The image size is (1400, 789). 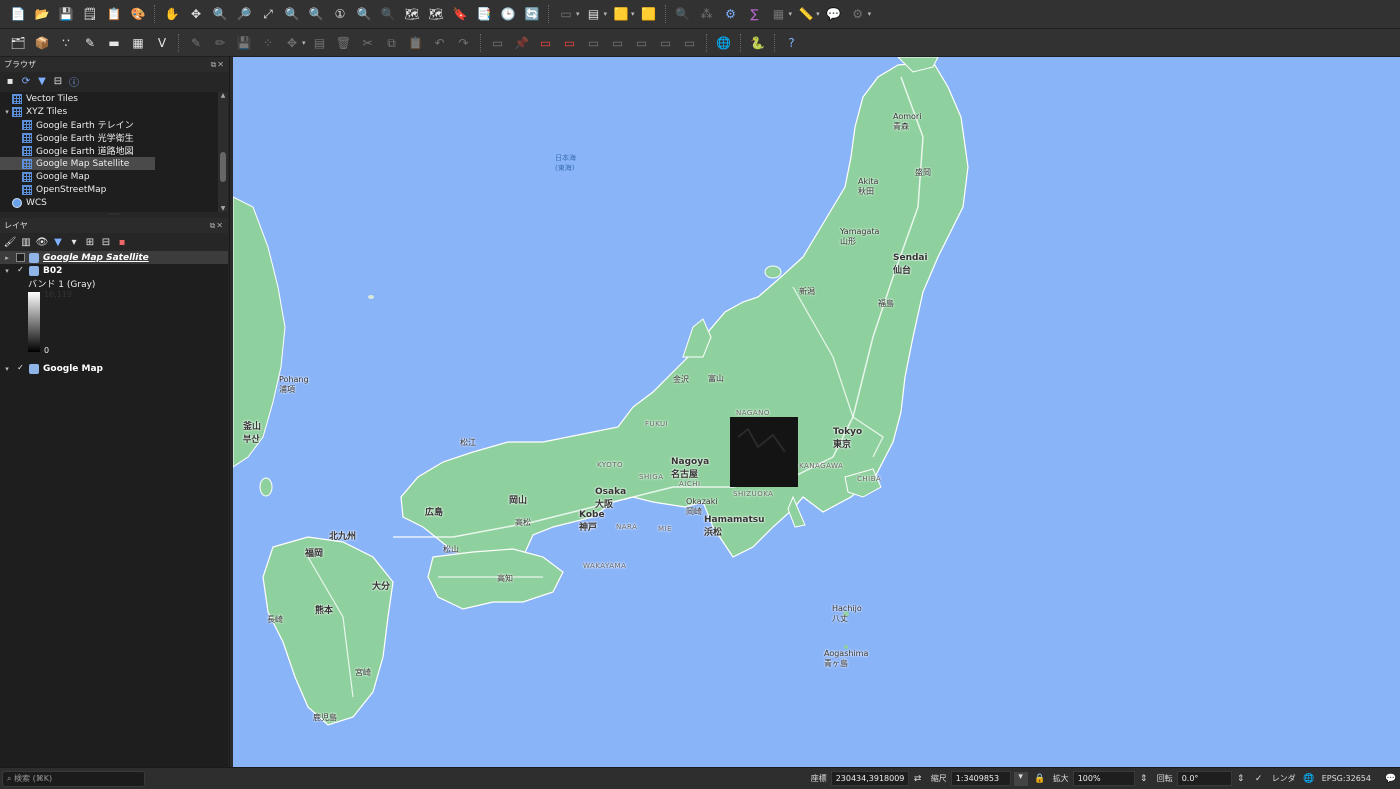 What do you see at coordinates (388, 14) in the screenshot?
I see `zoom-next-icon: 🔍` at bounding box center [388, 14].